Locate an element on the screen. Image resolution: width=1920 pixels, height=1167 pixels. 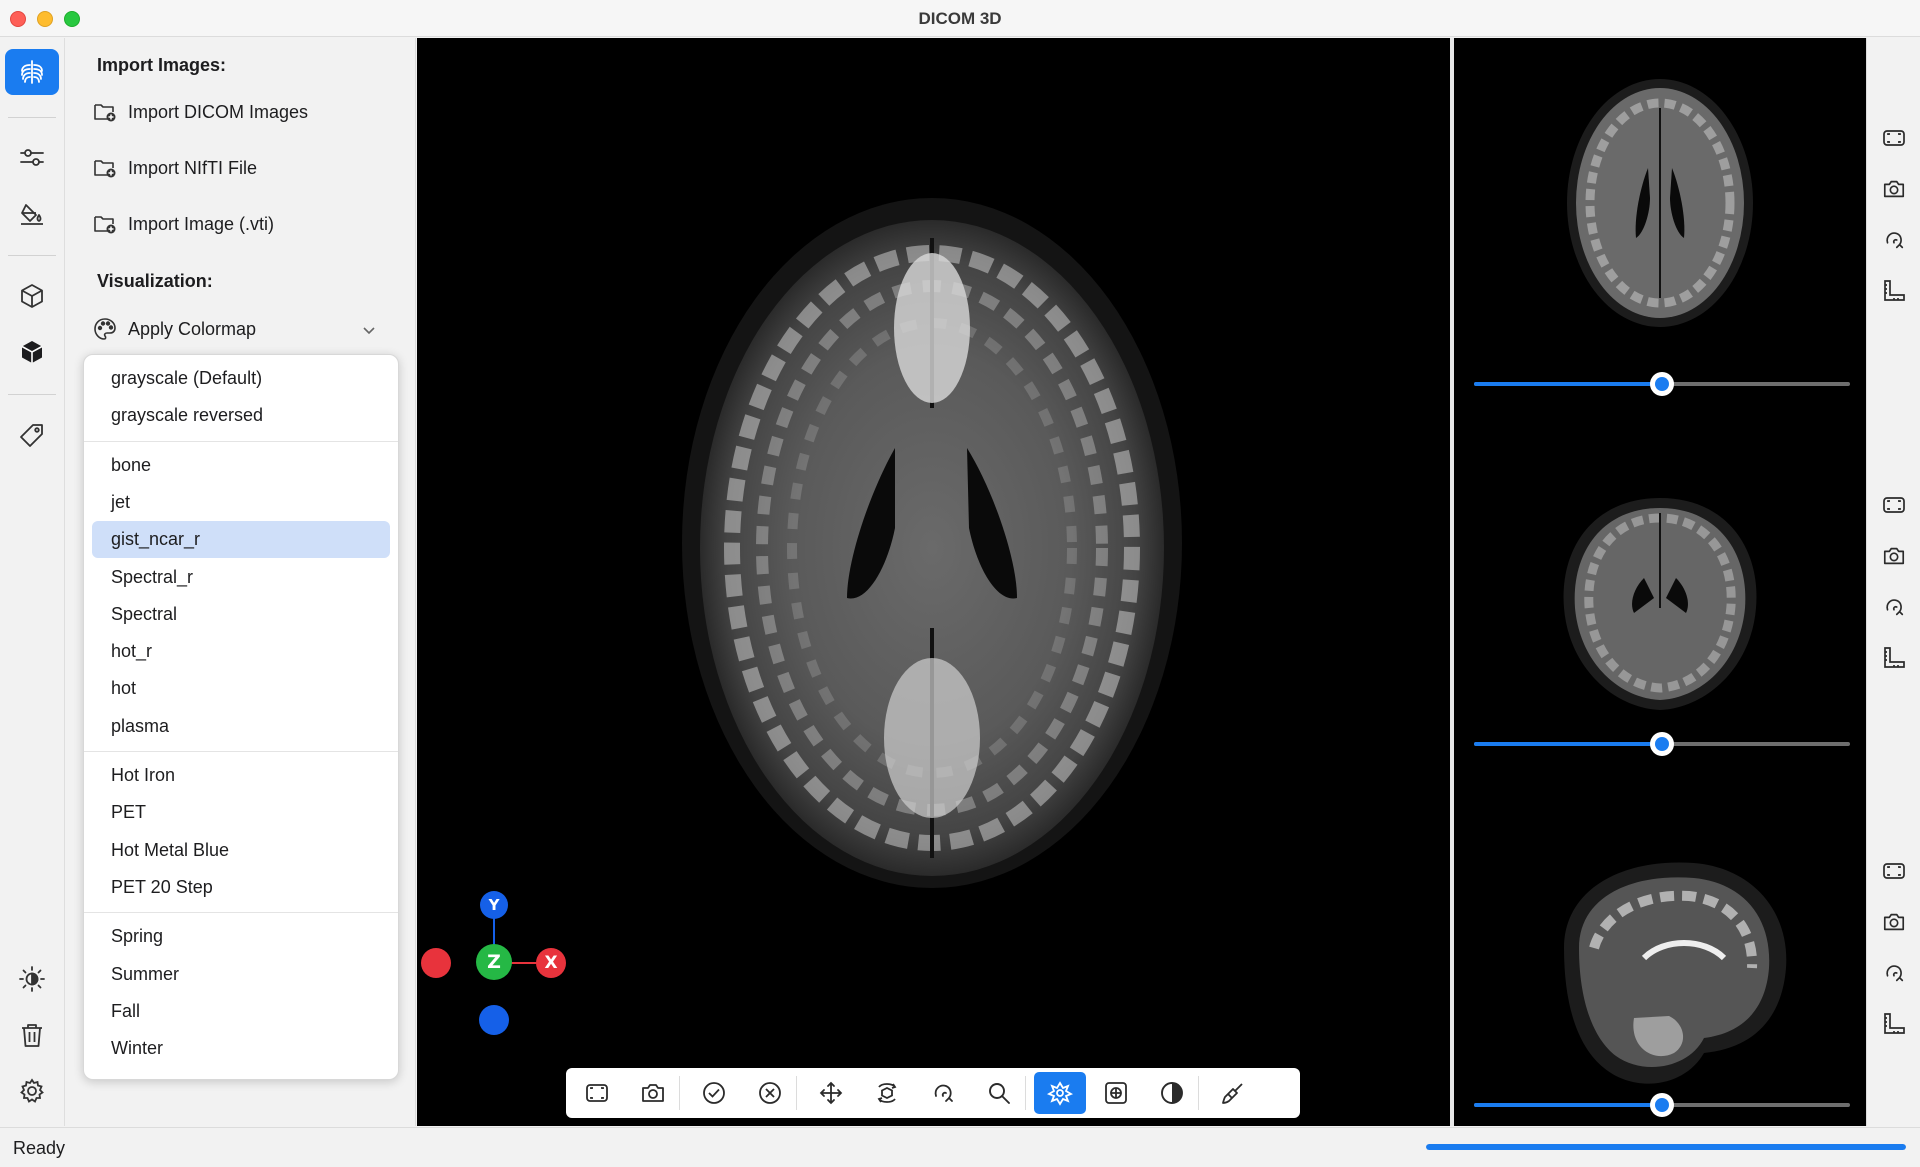
menu-separator is located at coordinates (241, 441).